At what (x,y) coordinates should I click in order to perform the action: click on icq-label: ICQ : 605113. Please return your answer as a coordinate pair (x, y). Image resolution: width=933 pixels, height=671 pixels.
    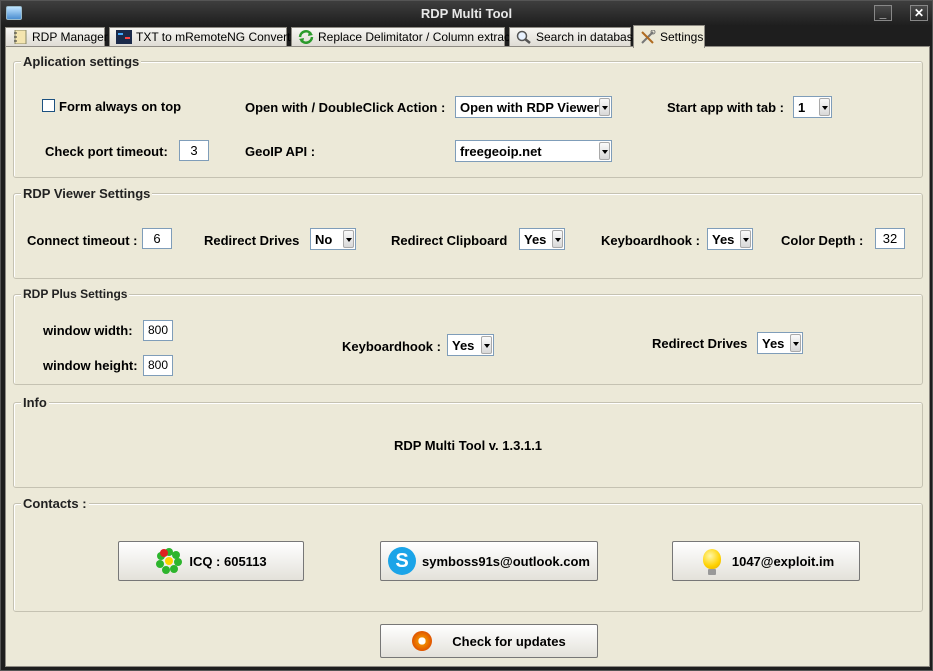
    Looking at the image, I should click on (228, 561).